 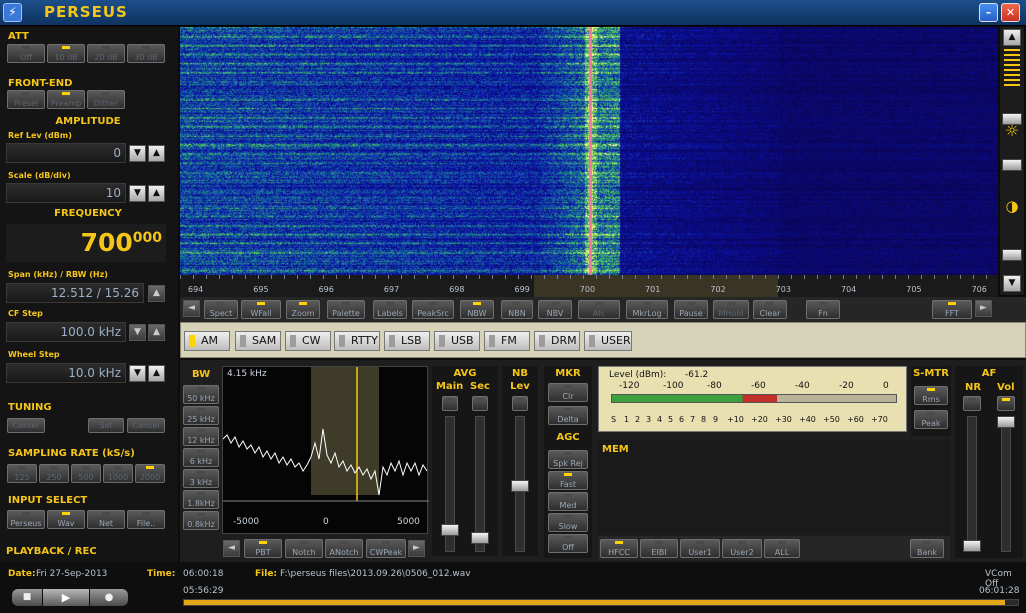 I want to click on bw-12-khz-button: 12 kHz, so click(x=201, y=436).